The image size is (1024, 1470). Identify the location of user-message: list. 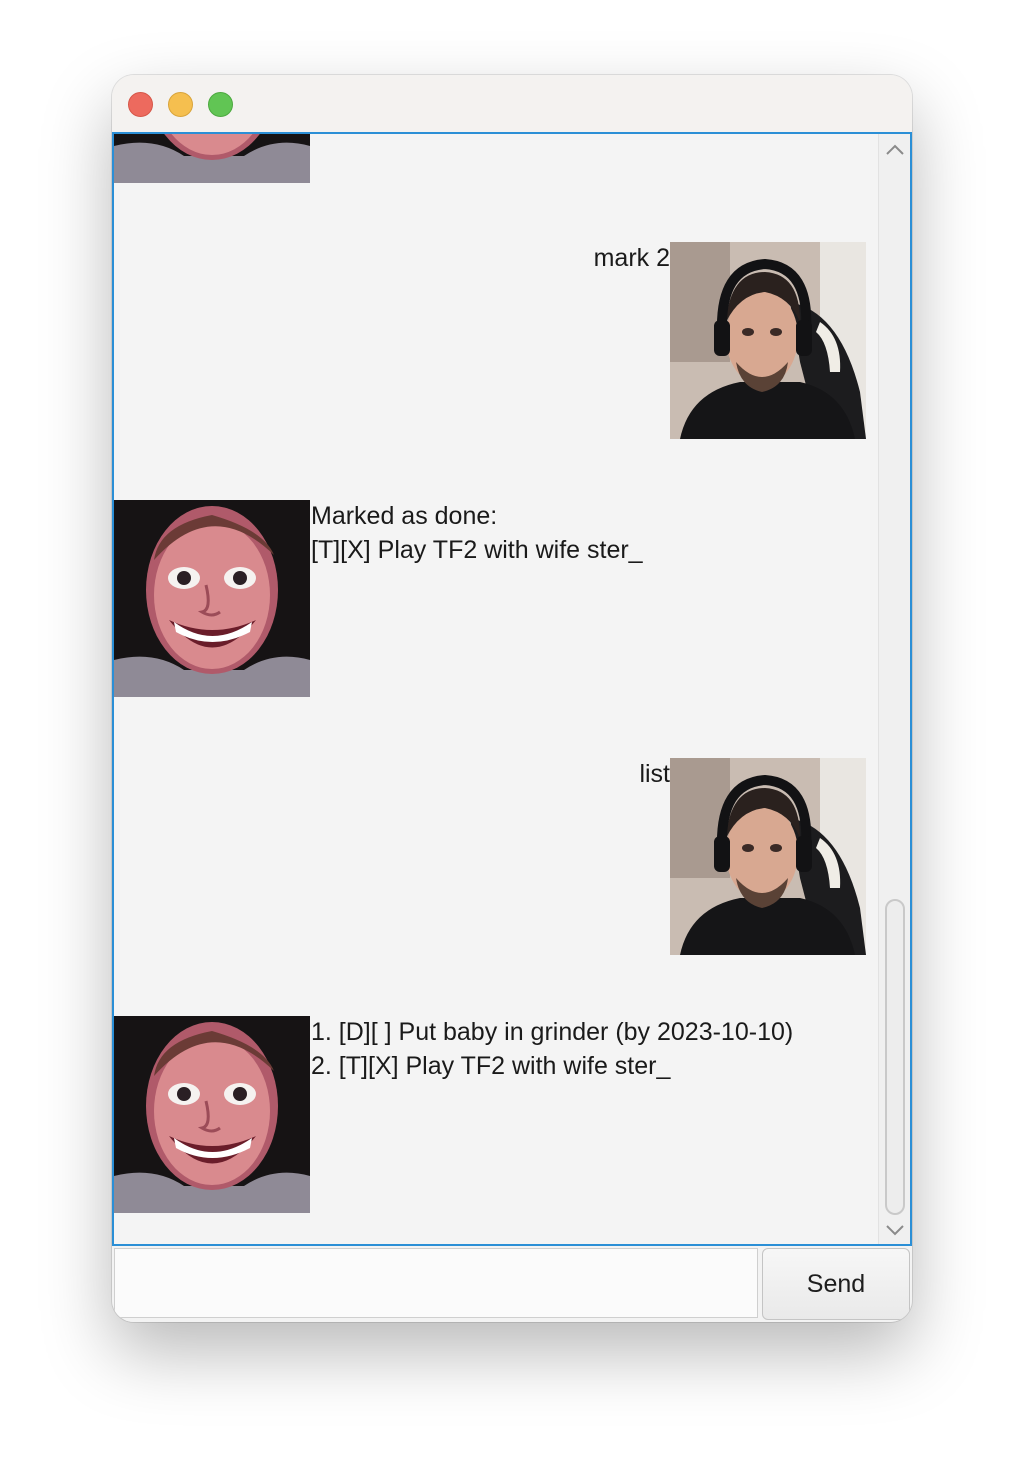
(654, 774).